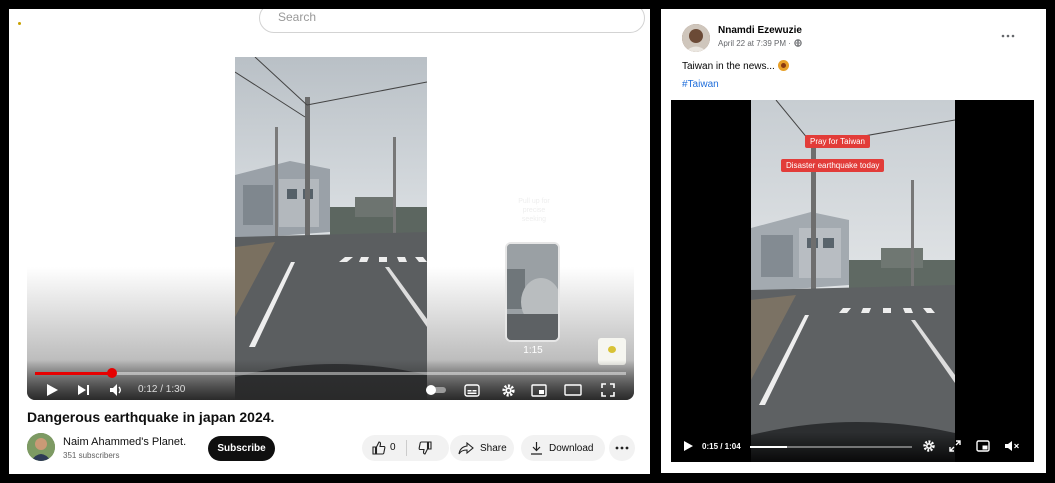 The height and width of the screenshot is (483, 1055). Describe the element at coordinates (760, 30) in the screenshot. I see `author-name: Nnamdi Ezewuzie` at that location.